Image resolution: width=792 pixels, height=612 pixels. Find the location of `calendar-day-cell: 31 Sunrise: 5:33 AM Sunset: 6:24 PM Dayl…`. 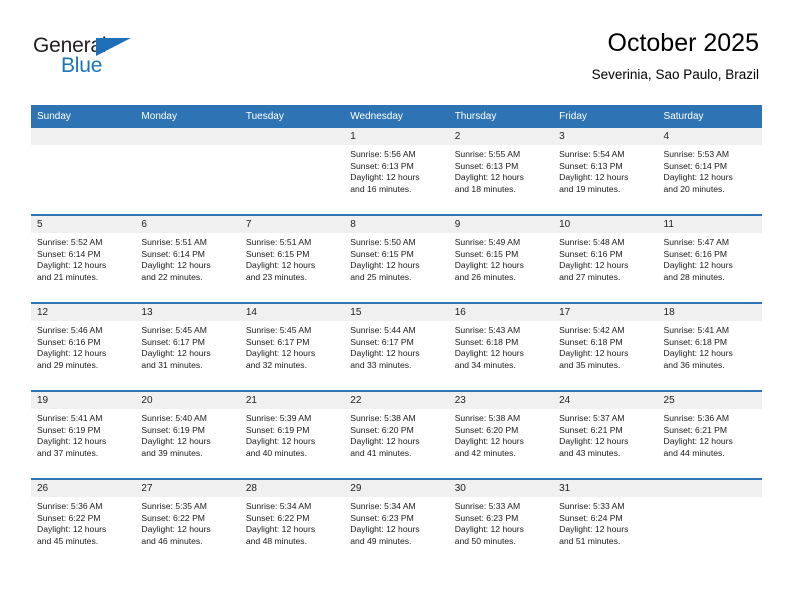

calendar-day-cell: 31 Sunrise: 5:33 AM Sunset: 6:24 PM Dayl… is located at coordinates (605, 522).